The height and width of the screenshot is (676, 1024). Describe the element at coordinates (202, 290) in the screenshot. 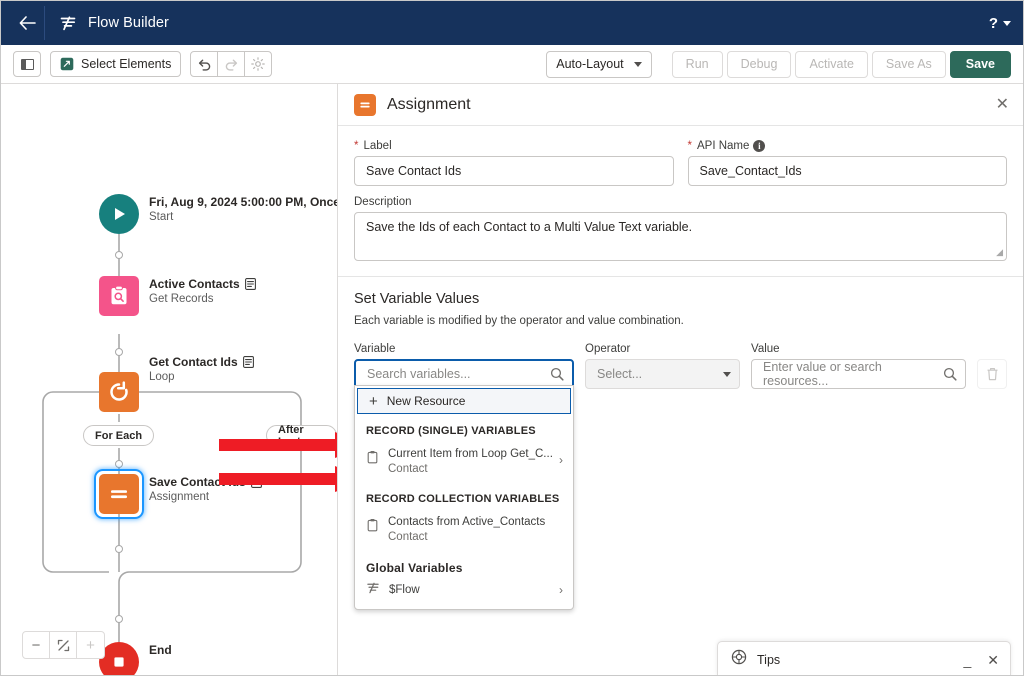

I see `flow-node-get-records-labels: Active Contacts Get Records` at that location.